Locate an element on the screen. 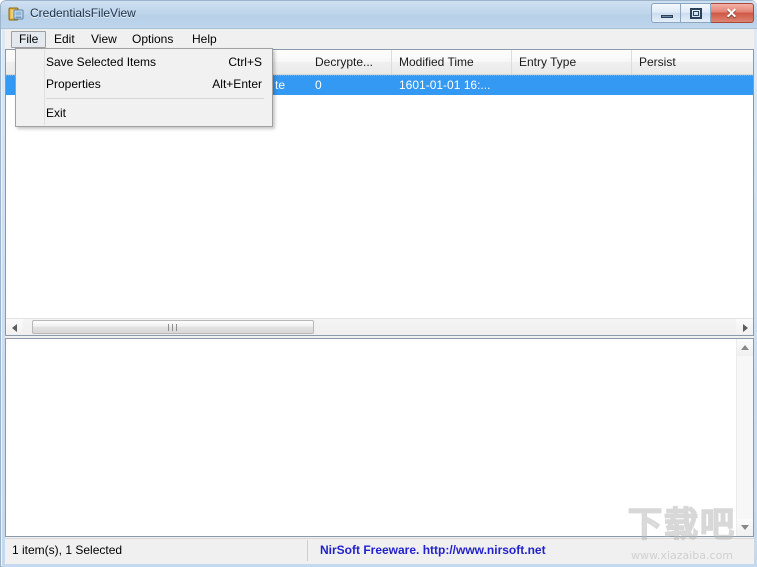 The image size is (757, 567). menu-item-label: Properties is located at coordinates (73, 84).